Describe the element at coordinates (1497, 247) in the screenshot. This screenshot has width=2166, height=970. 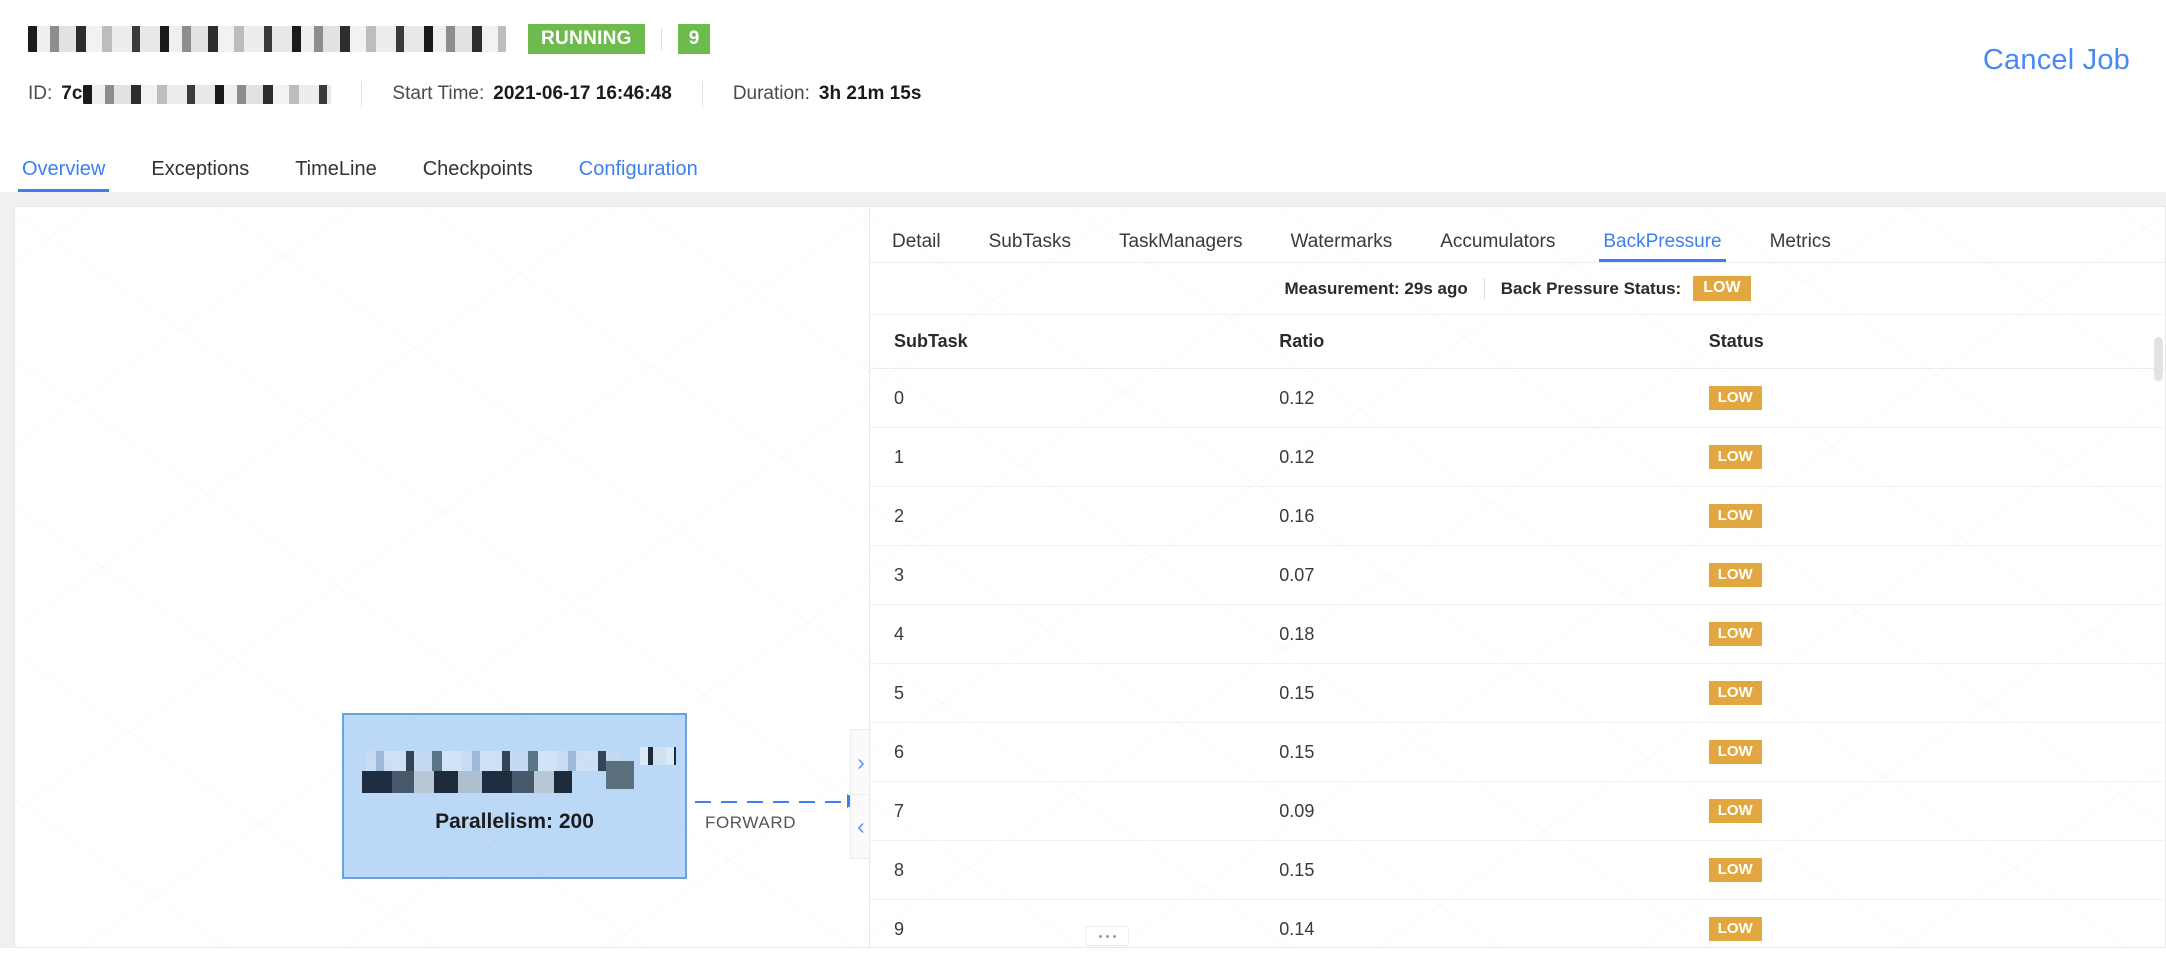
I see `subtab-accumulators: Accumulators` at that location.